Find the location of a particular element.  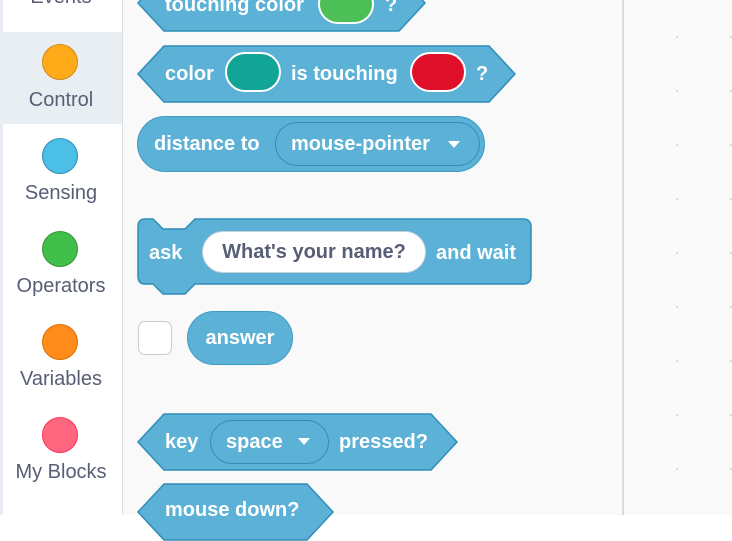

category-label: Sensing is located at coordinates (61, 193).